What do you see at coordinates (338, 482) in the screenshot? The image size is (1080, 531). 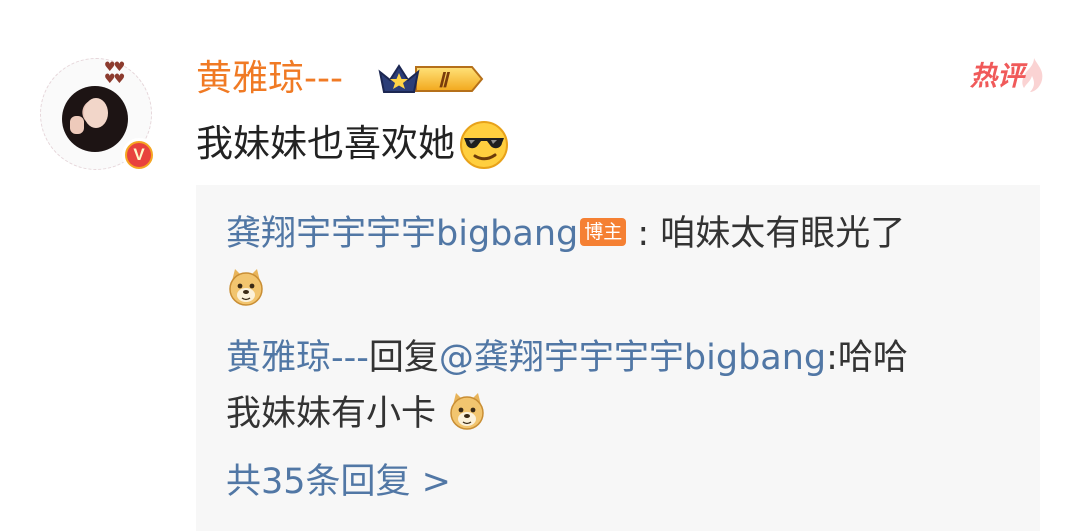 I see `view-more-replies-link: 共35条回复 >` at bounding box center [338, 482].